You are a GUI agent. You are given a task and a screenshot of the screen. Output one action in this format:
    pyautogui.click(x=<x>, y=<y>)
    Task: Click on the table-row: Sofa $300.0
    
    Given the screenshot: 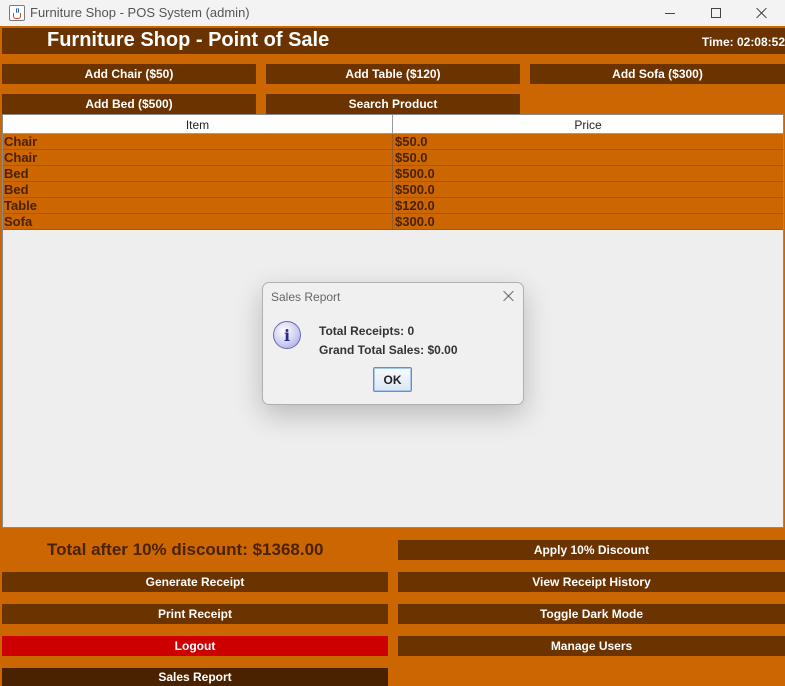 What is the action you would take?
    pyautogui.click(x=393, y=222)
    